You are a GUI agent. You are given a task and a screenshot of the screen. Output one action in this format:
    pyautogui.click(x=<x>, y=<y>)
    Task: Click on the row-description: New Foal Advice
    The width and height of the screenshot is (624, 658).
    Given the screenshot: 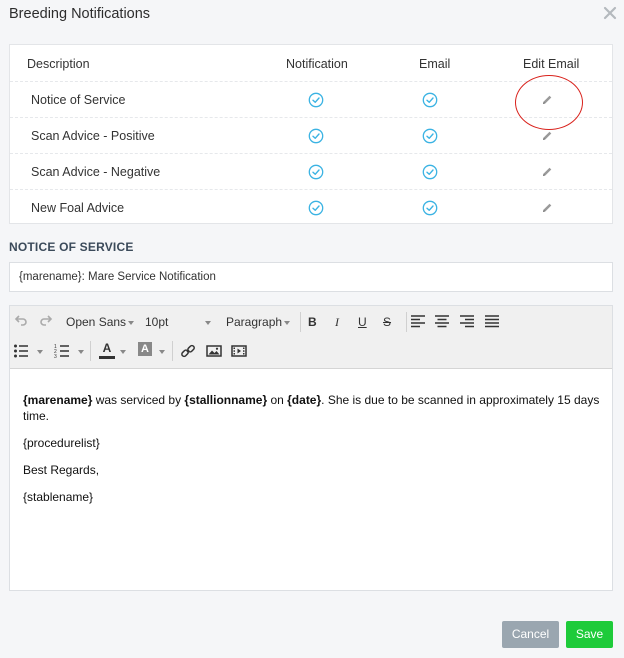 What is the action you would take?
    pyautogui.click(x=78, y=208)
    